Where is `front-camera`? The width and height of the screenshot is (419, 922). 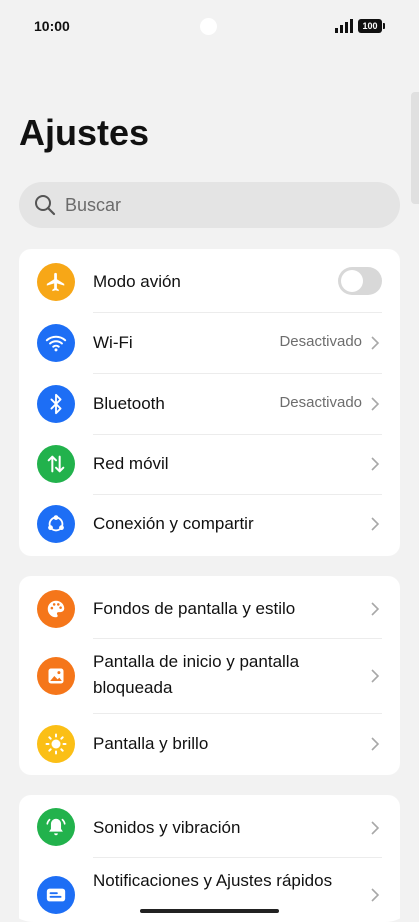
front-camera is located at coordinates (208, 26).